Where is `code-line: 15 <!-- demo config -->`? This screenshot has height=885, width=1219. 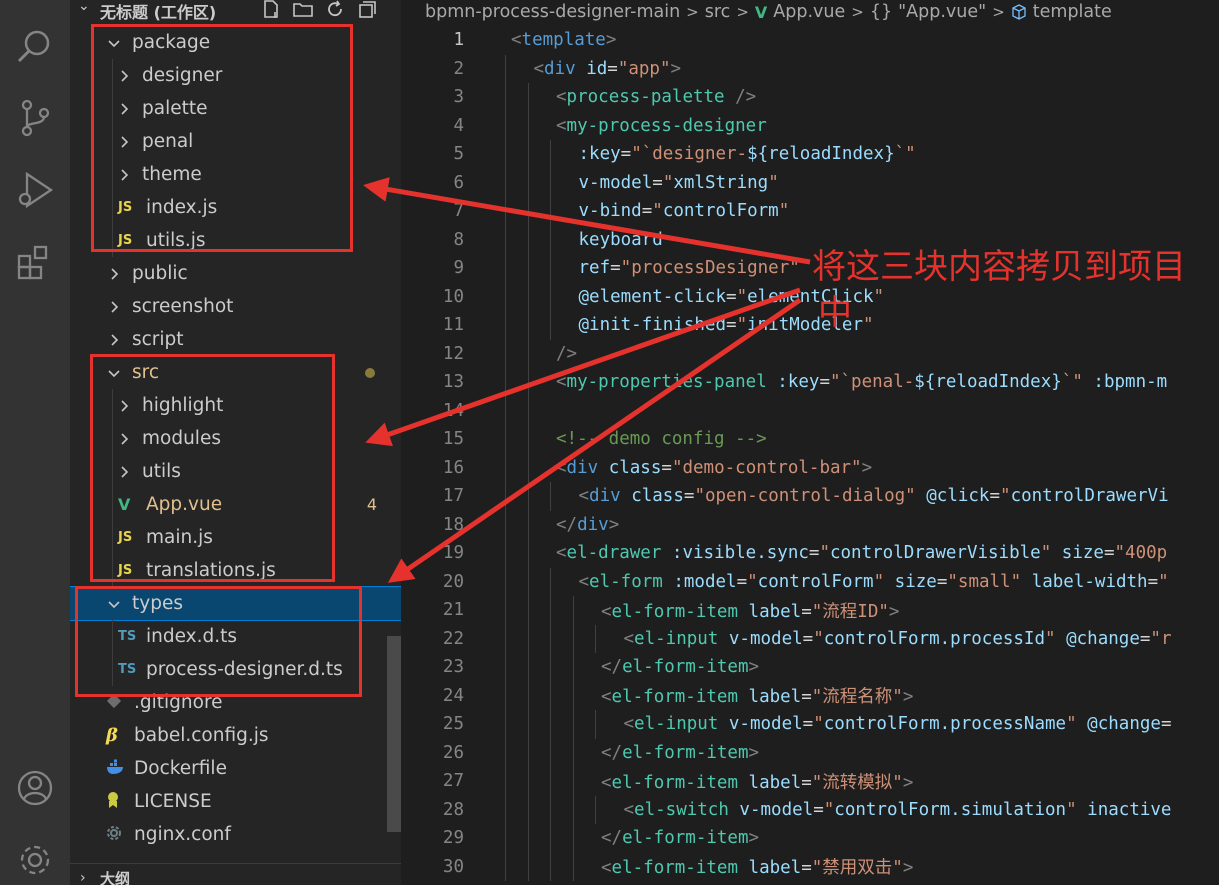
code-line: 15 <!-- demo config --> is located at coordinates (810, 439).